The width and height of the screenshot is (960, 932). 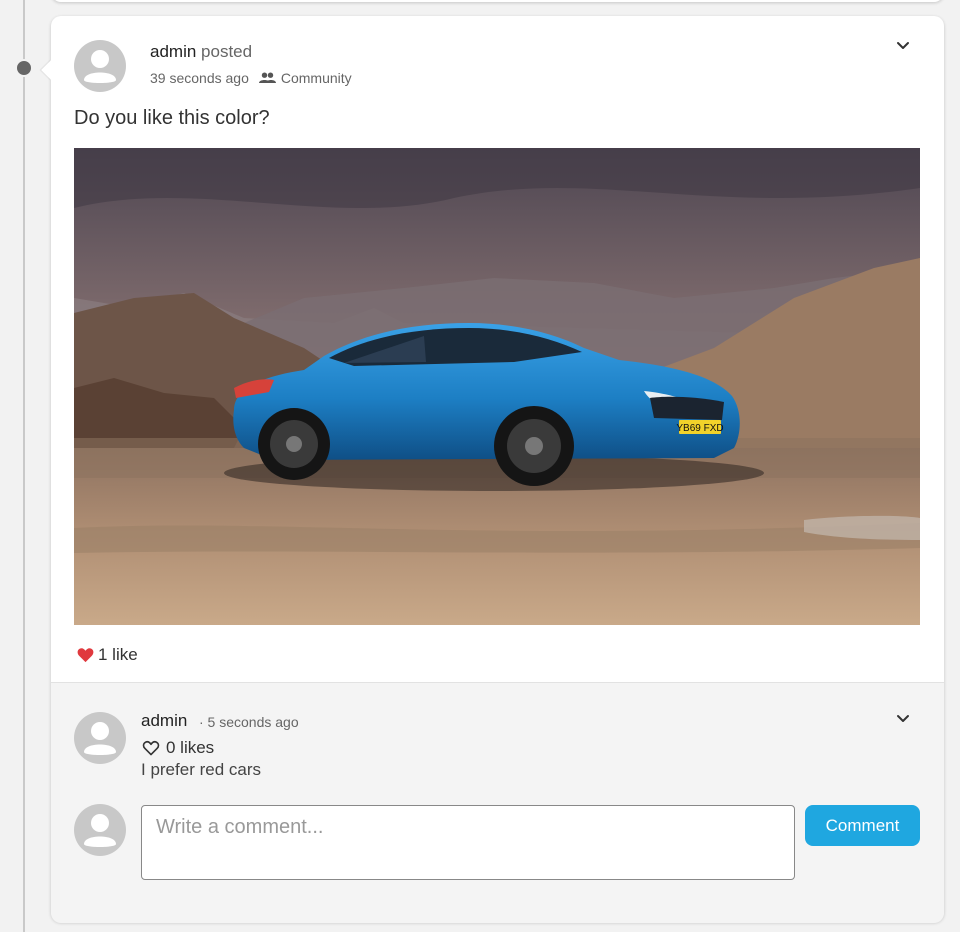 I want to click on timeline-line, so click(x=24, y=466).